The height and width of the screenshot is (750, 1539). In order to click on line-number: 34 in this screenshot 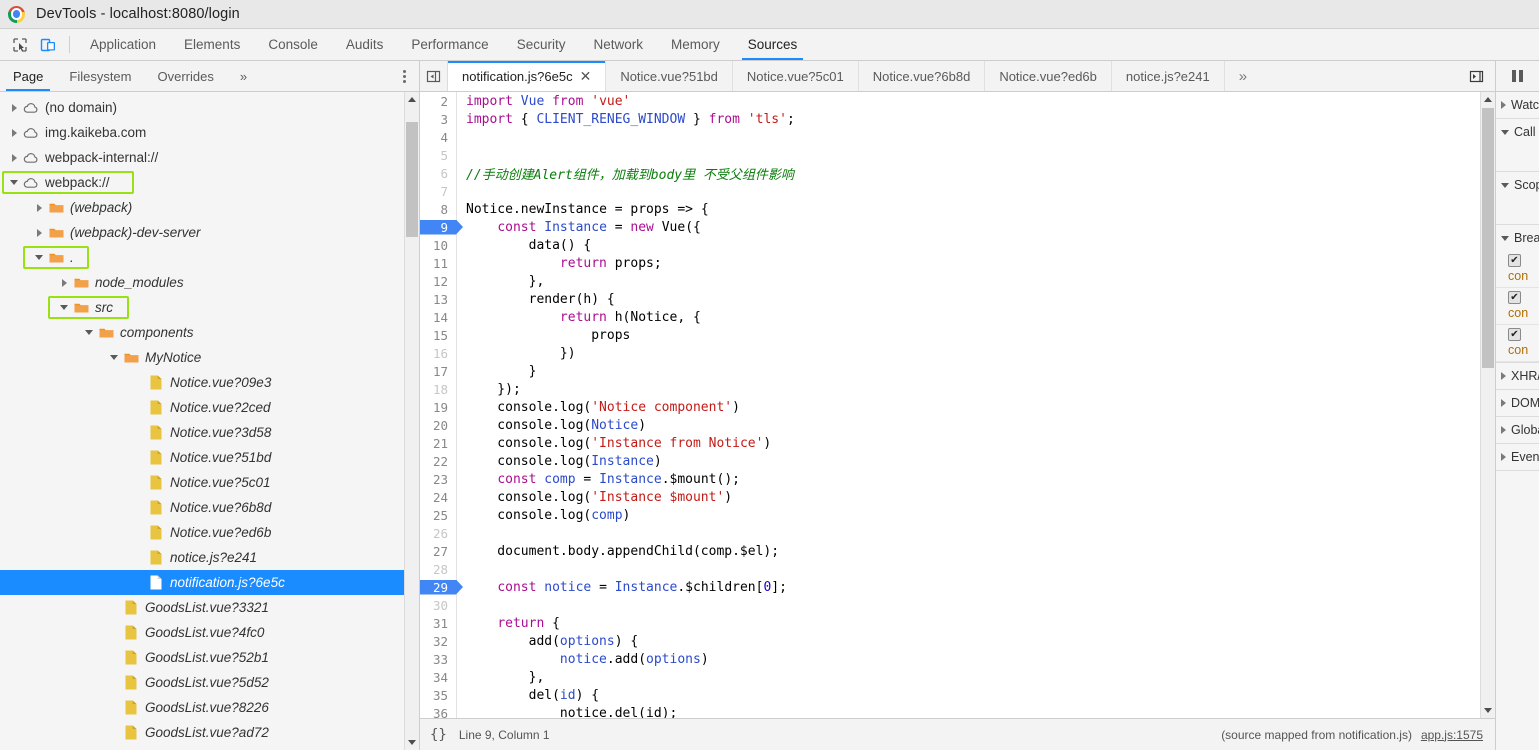, I will do `click(438, 677)`.